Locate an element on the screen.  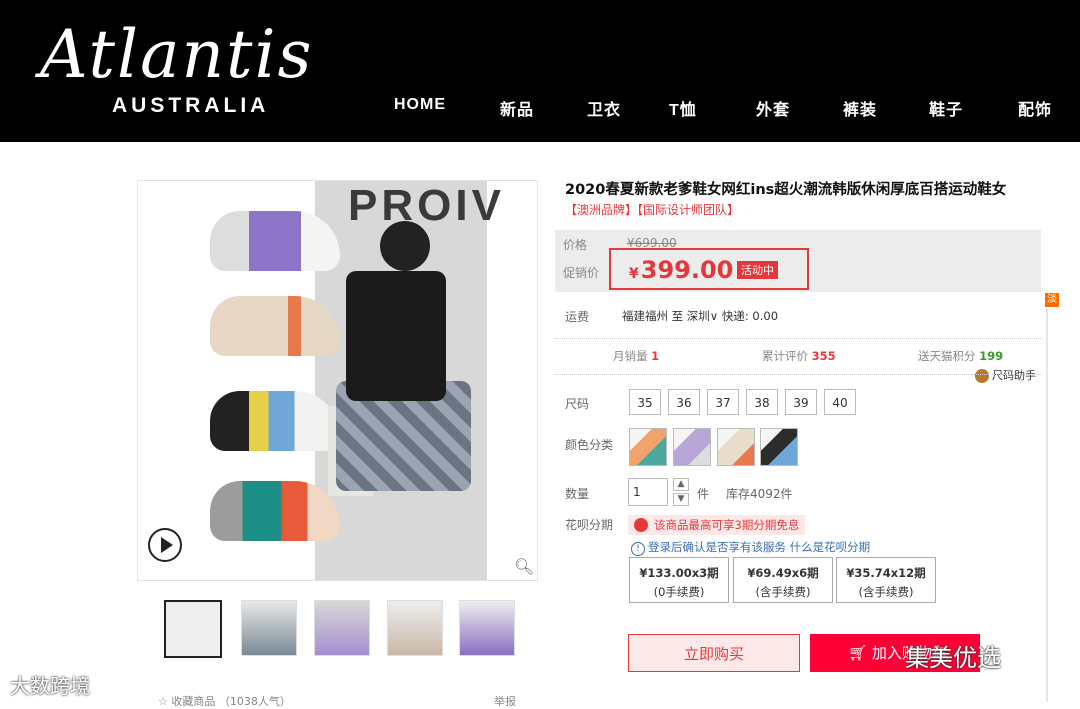
buy-now-button: 立即购买 is located at coordinates (714, 653).